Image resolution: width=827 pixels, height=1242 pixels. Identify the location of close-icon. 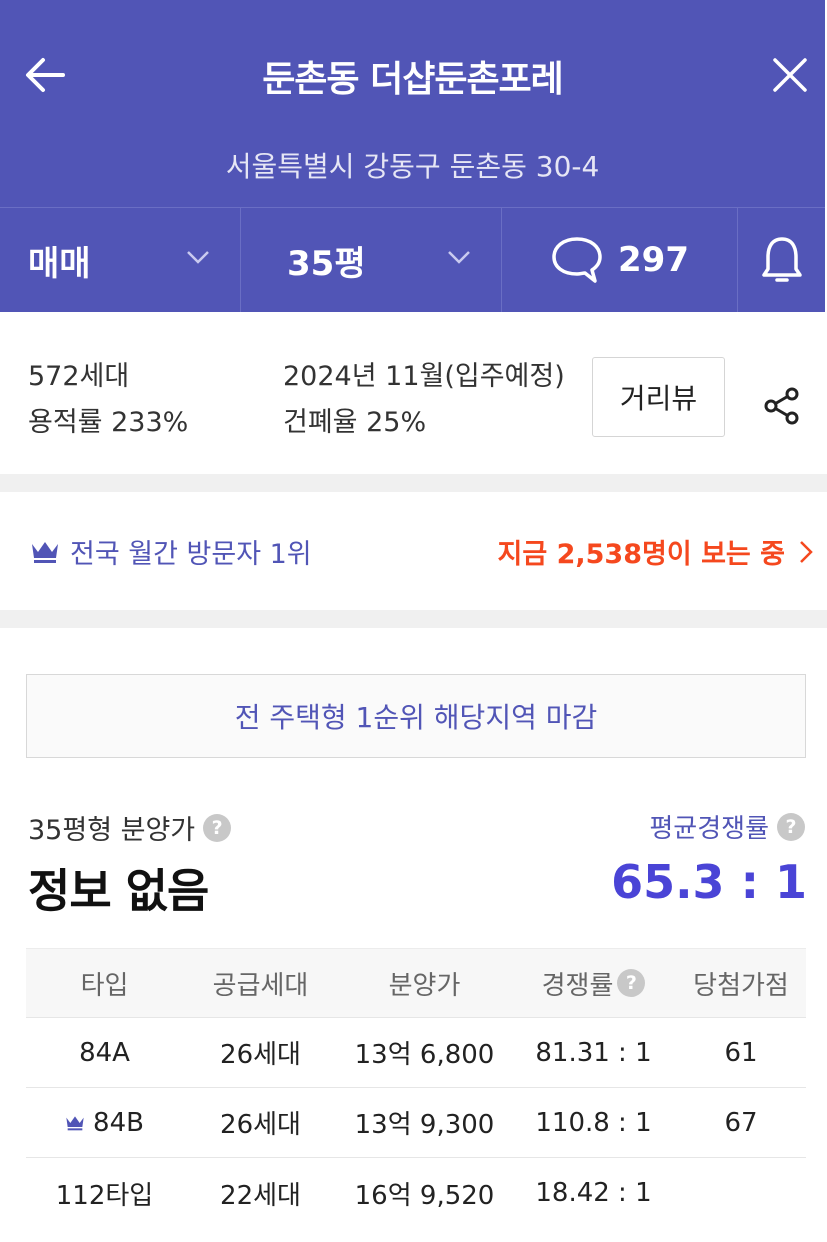
(790, 75).